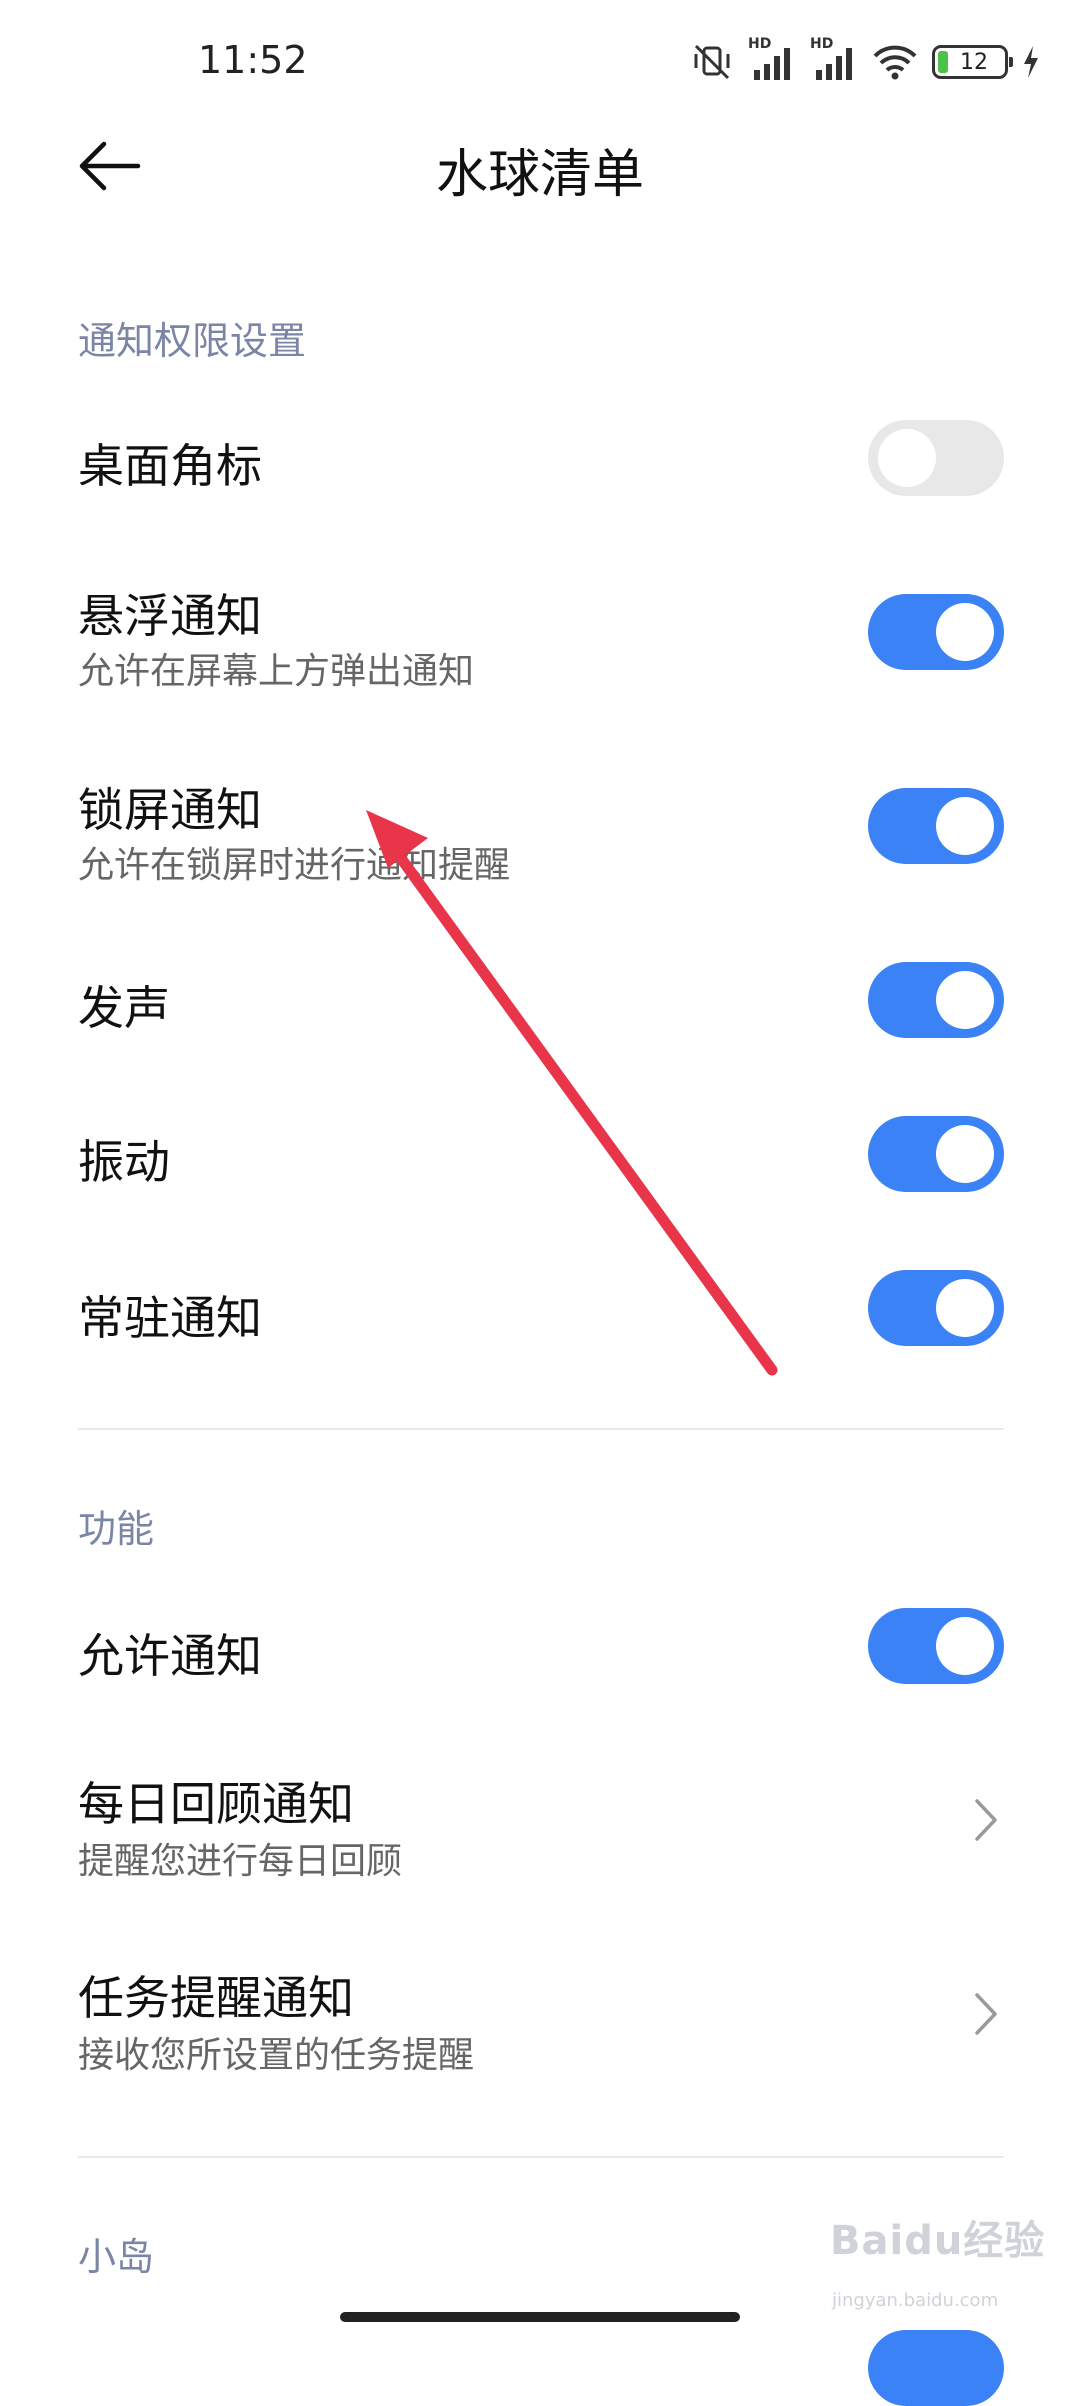 The width and height of the screenshot is (1080, 2406). I want to click on persistent-notification-toggle, so click(936, 1308).